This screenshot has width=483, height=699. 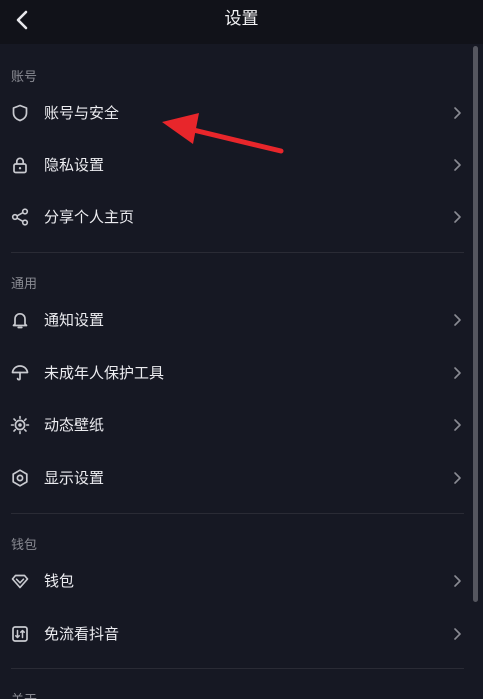 I want to click on settings-item-label: 未成年人保护工具, so click(x=104, y=373).